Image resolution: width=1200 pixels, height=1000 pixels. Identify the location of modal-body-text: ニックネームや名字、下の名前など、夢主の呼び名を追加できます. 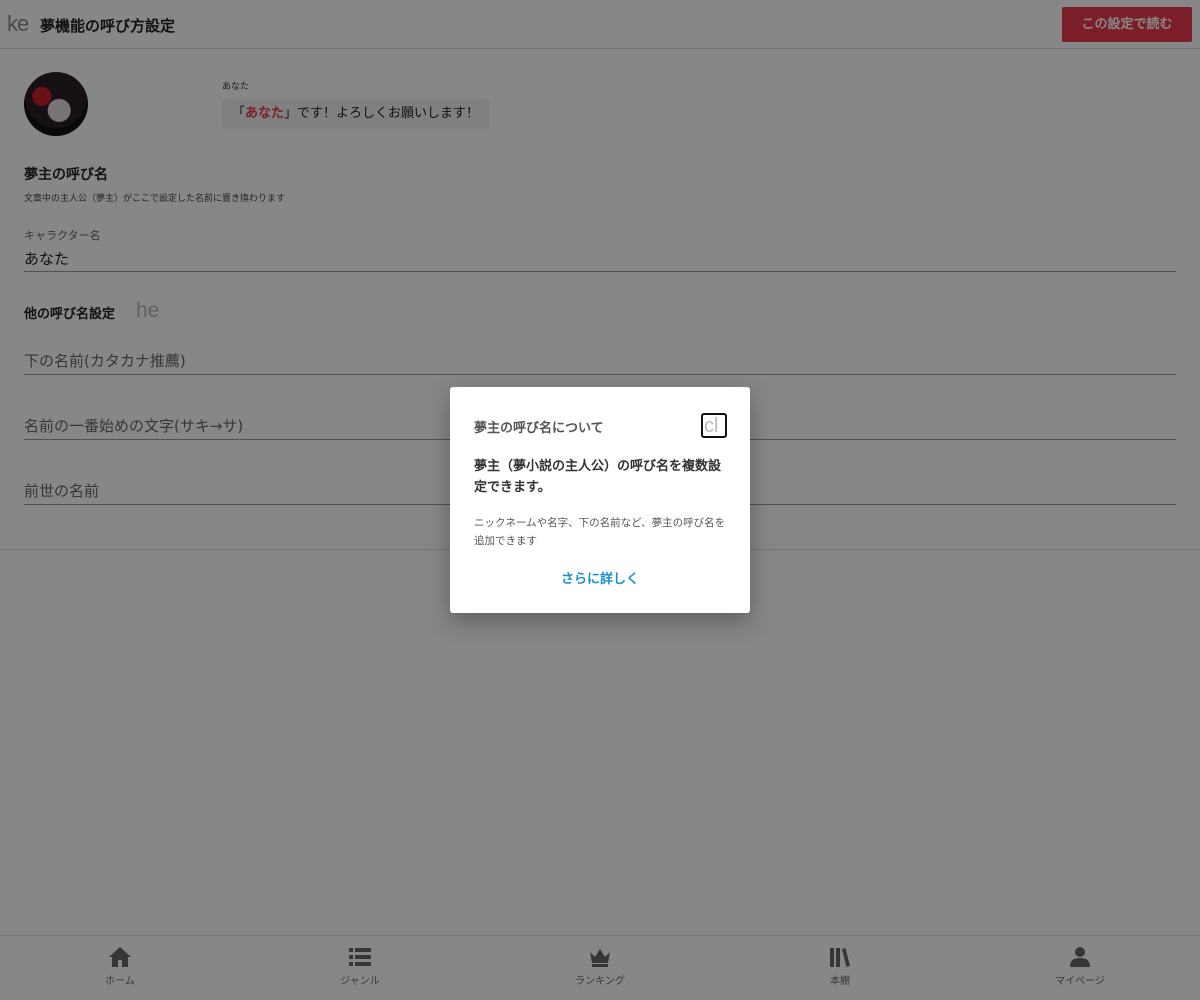
(600, 532).